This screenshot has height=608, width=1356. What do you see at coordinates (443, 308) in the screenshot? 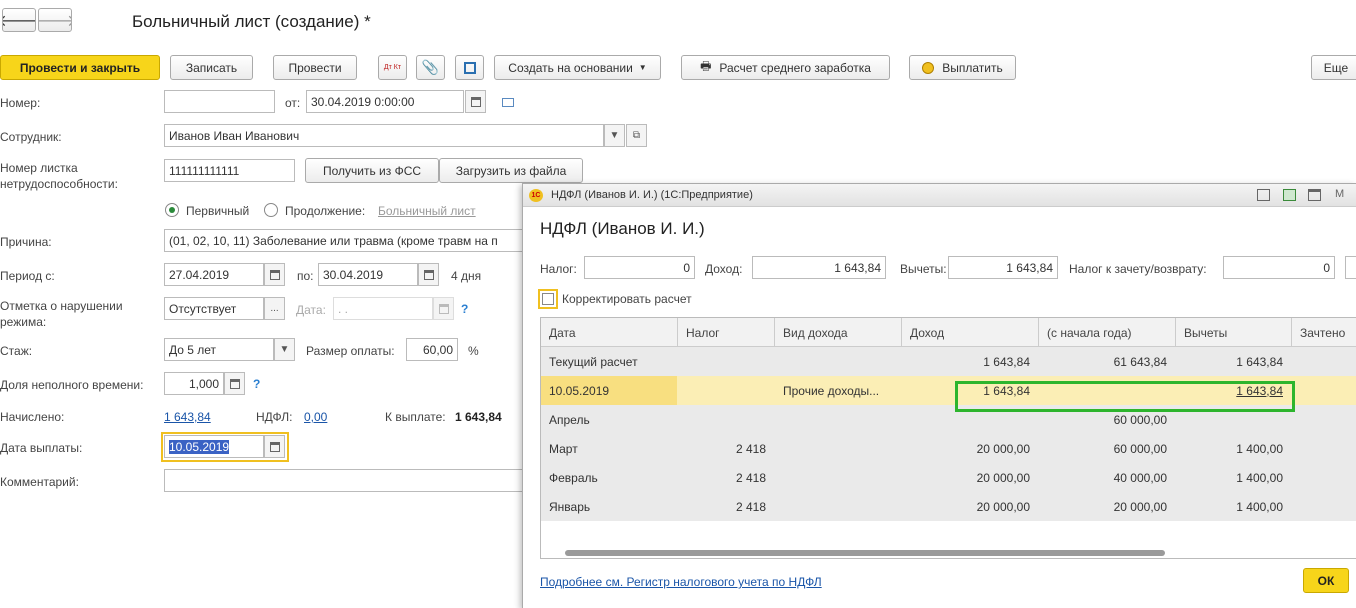
I see `violation-date-calendar` at bounding box center [443, 308].